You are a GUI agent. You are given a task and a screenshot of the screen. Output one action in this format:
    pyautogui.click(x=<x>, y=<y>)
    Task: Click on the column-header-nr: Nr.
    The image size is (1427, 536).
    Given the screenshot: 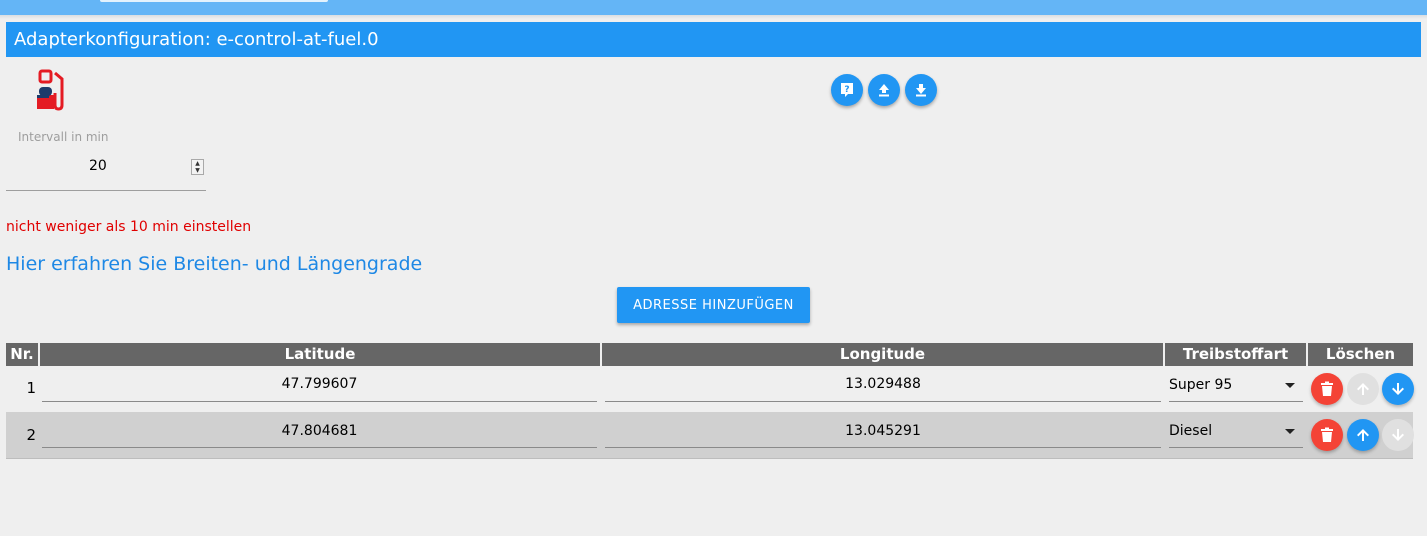 What is the action you would take?
    pyautogui.click(x=22, y=354)
    